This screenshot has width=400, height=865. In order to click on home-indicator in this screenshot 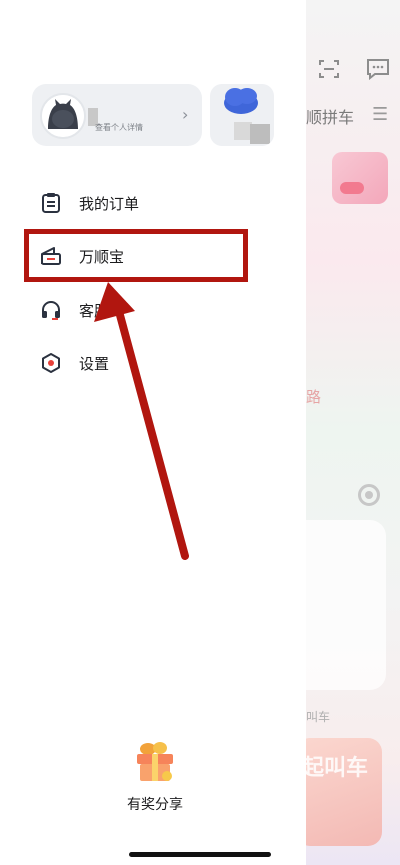, I will do `click(200, 854)`.